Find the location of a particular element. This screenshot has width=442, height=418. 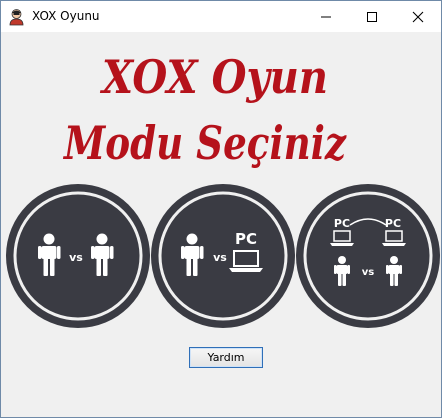

help-button: Yardım is located at coordinates (226, 357).